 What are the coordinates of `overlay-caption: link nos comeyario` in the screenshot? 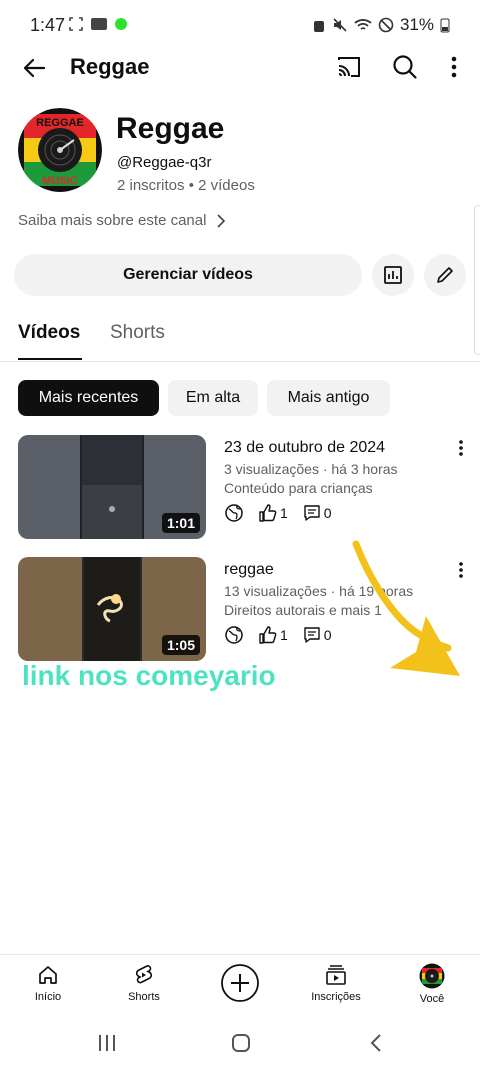 It's located at (149, 675).